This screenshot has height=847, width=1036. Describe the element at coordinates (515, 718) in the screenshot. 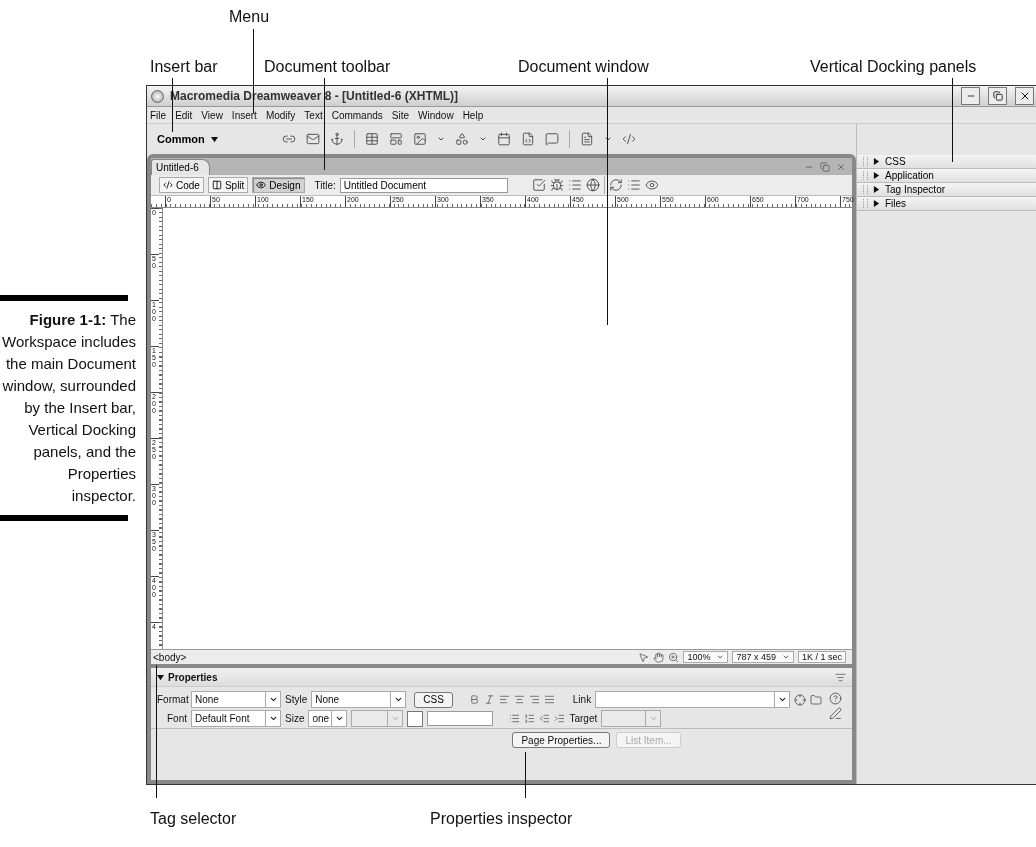

I see `bulleted-list-icon` at that location.